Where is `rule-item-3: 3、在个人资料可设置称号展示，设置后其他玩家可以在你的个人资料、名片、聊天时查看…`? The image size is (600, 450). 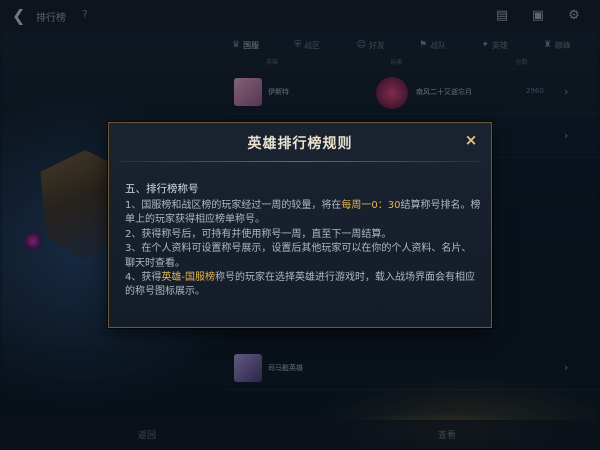 rule-item-3: 3、在个人资料可设置称号展示，设置后其他玩家可以在你的个人资料、名片、聊天时查看… is located at coordinates (303, 256).